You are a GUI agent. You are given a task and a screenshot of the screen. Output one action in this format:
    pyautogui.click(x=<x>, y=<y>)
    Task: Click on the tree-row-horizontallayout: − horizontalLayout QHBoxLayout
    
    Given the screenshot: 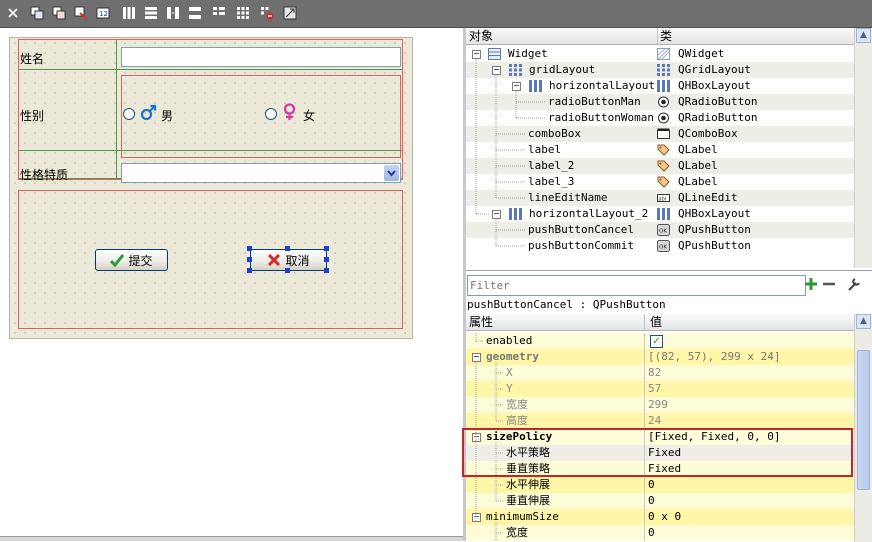 What is the action you would take?
    pyautogui.click(x=660, y=86)
    